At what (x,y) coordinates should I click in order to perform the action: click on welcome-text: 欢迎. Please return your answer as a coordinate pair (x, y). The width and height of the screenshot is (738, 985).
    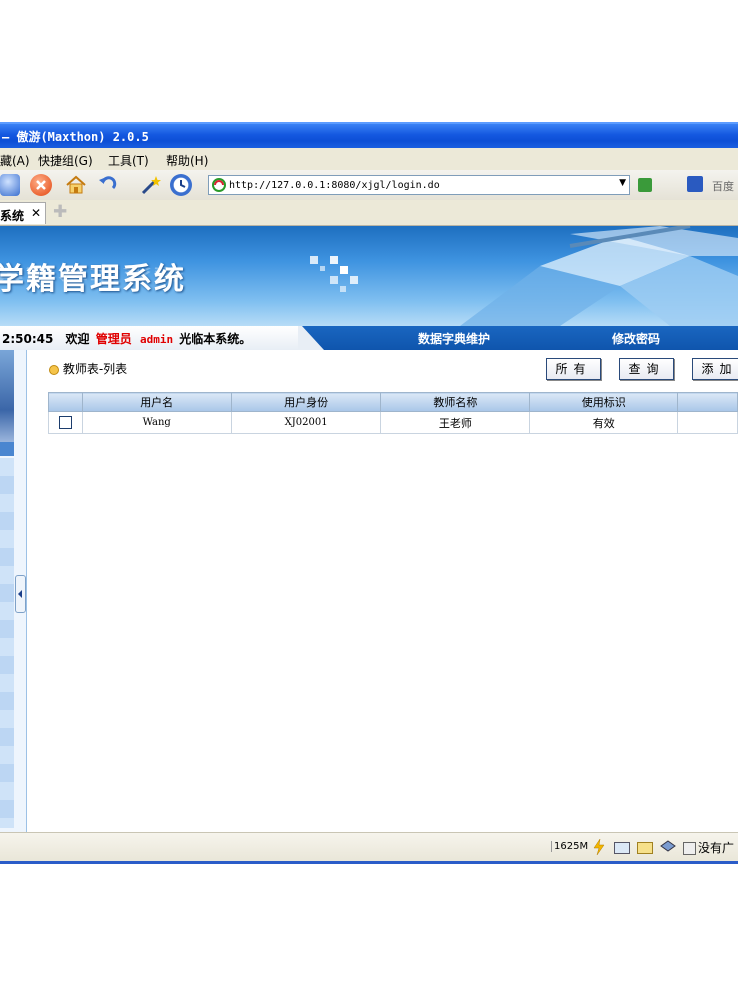
    Looking at the image, I should click on (77, 339).